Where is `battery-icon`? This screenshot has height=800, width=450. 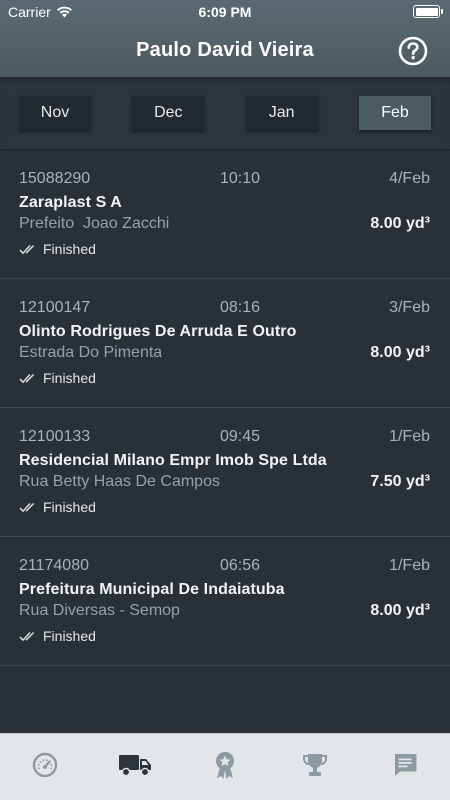
battery-icon is located at coordinates (428, 11).